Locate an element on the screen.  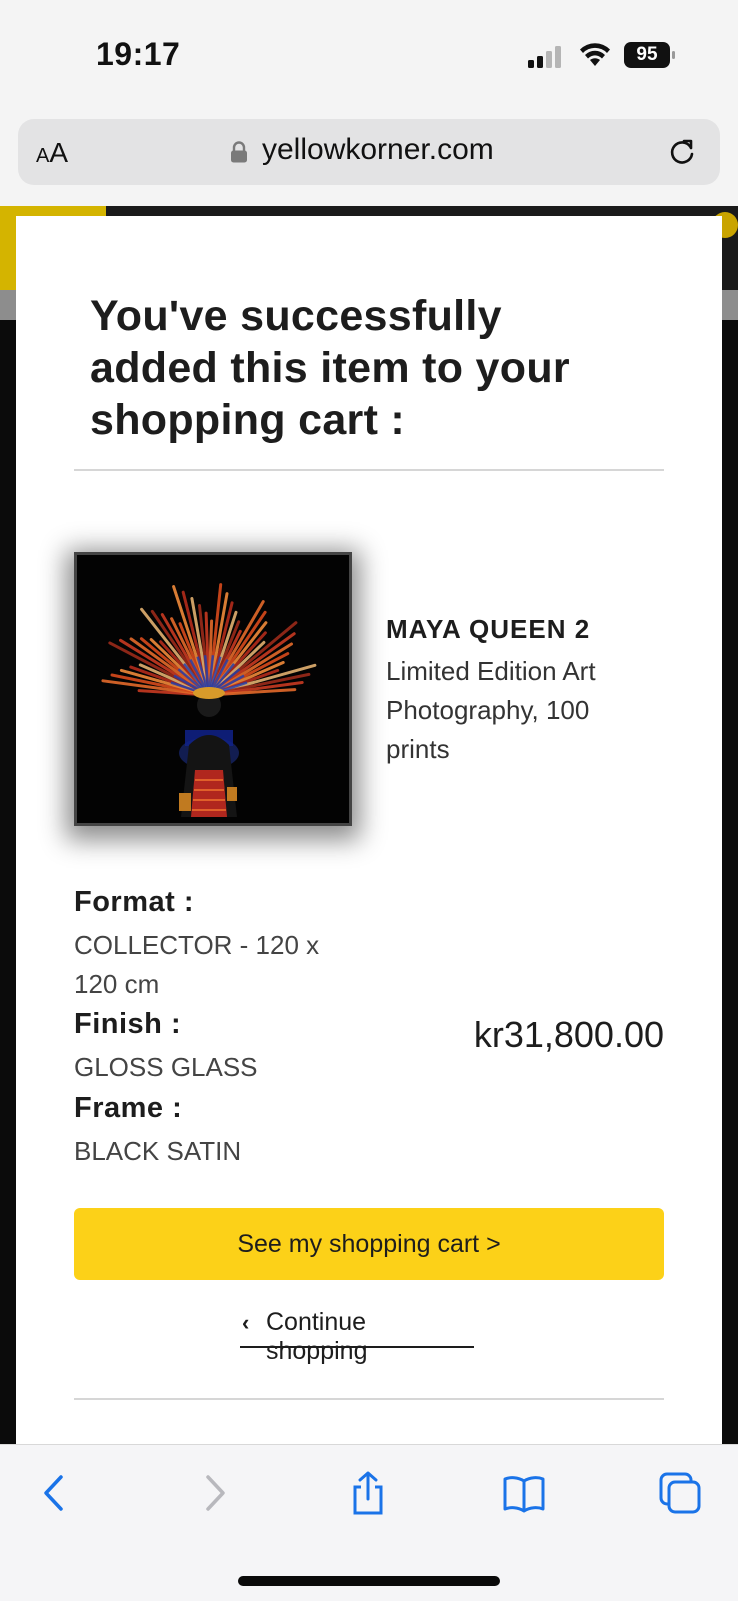
finish-value: GLOSS GLASS is located at coordinates (166, 1067).